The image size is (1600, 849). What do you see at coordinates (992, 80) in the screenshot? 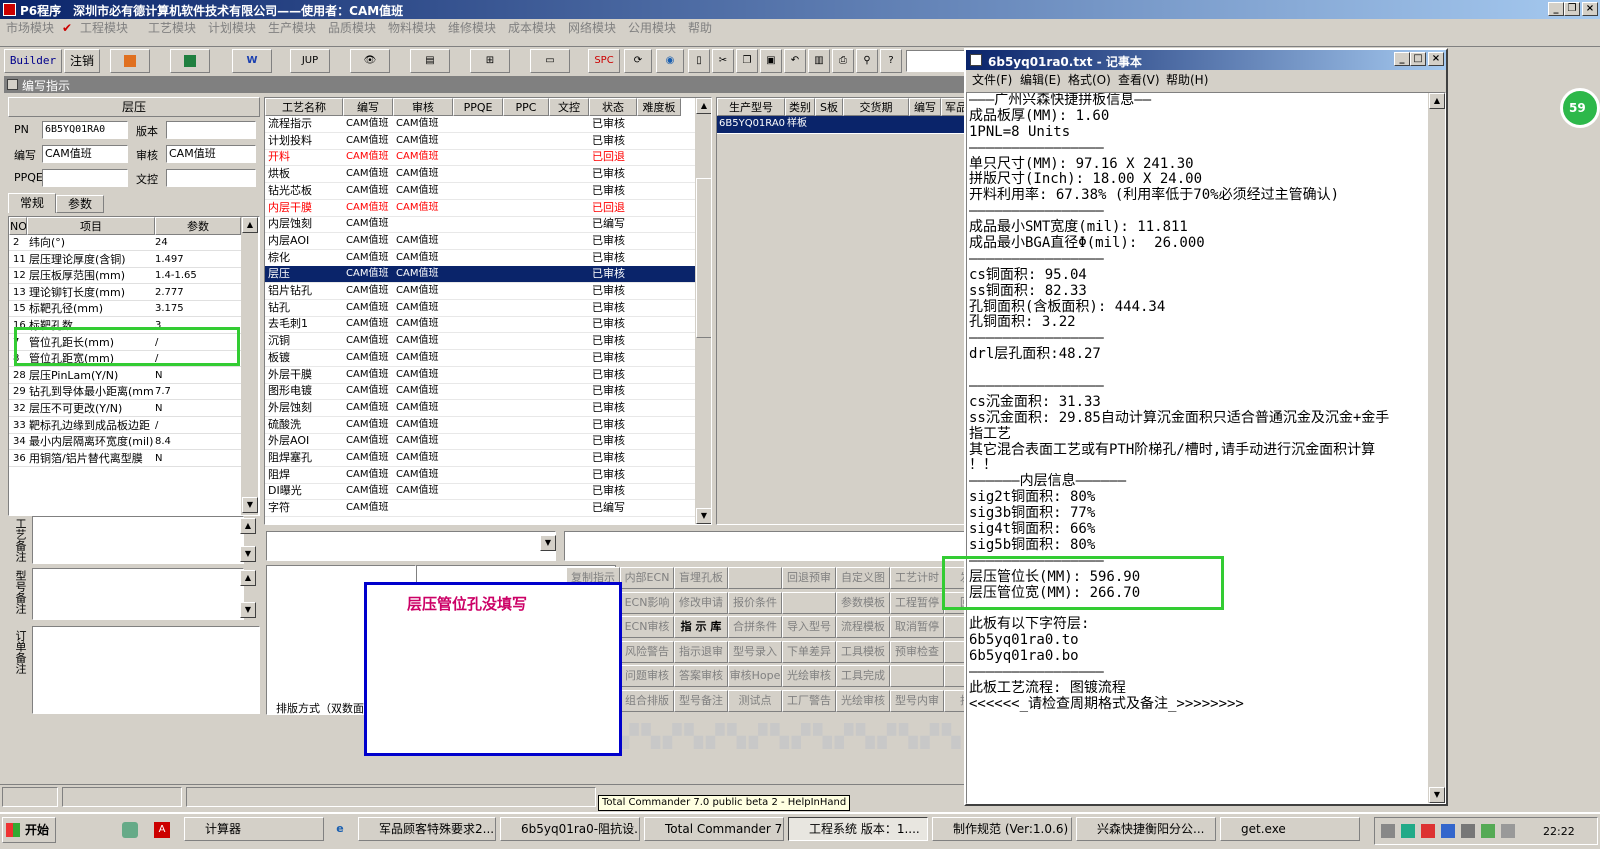
I see `notepad-menu-file: 文件(F)` at bounding box center [992, 80].